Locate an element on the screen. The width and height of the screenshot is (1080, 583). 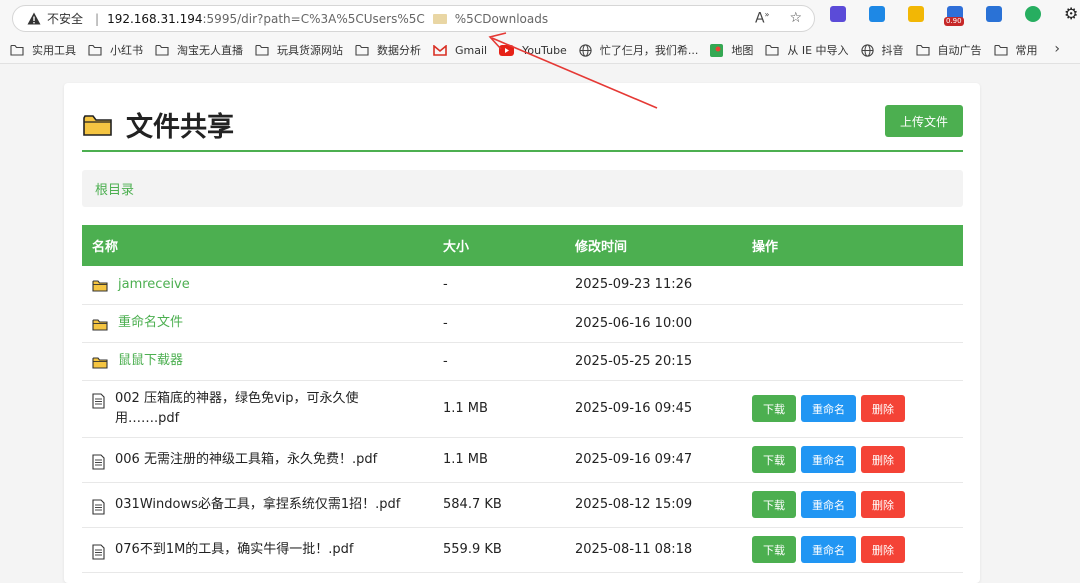
bookmark-item: 小红书 is located at coordinates (115, 50).